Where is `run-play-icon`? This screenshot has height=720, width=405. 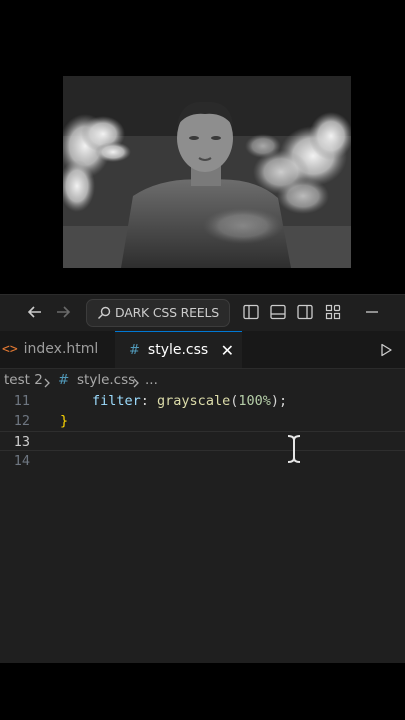 run-play-icon is located at coordinates (386, 351).